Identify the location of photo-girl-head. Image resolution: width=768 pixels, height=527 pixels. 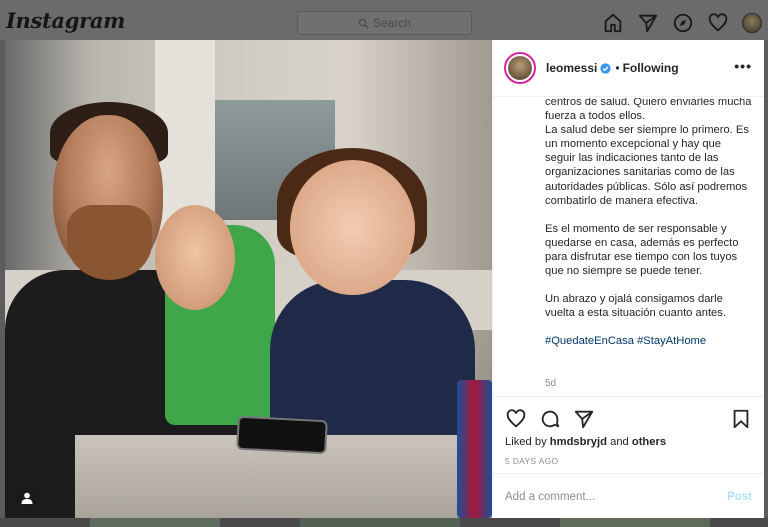
(352, 227).